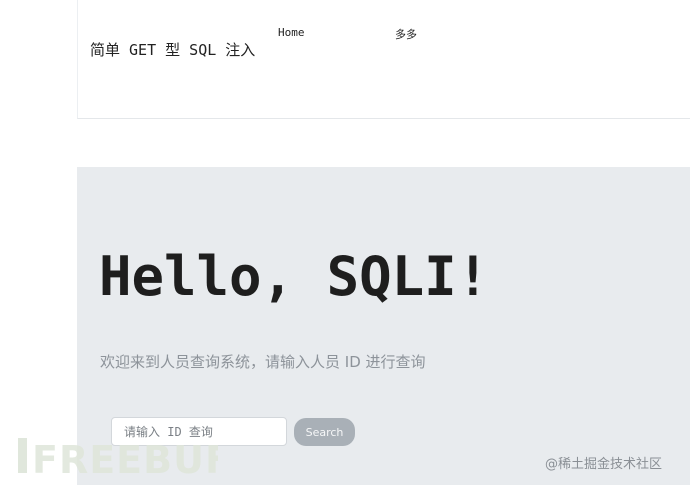  I want to click on id-search-input, so click(199, 431).